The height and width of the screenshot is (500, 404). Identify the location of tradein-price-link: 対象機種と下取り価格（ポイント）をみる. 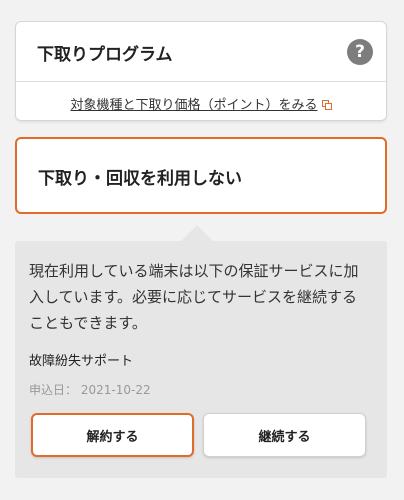
(201, 103).